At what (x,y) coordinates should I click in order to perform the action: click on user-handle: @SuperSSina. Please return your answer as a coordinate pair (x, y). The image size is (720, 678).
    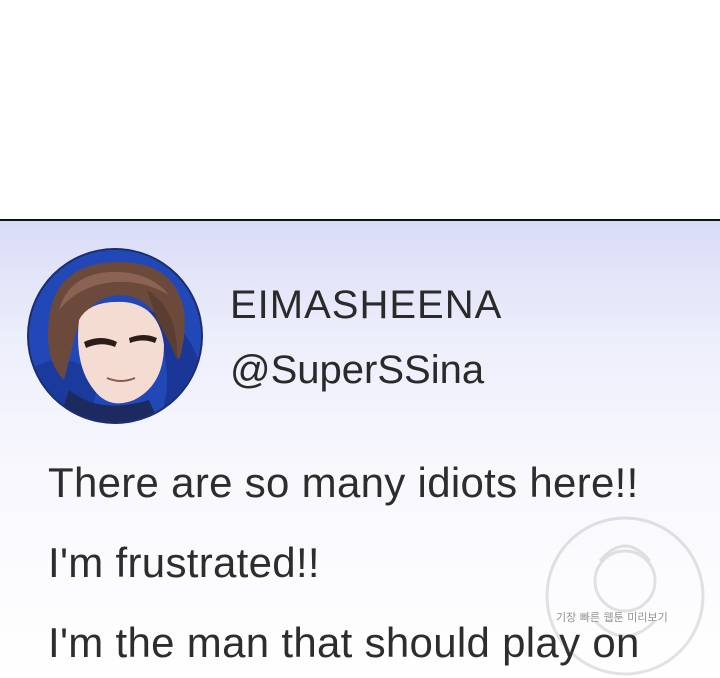
    Looking at the image, I should click on (357, 370).